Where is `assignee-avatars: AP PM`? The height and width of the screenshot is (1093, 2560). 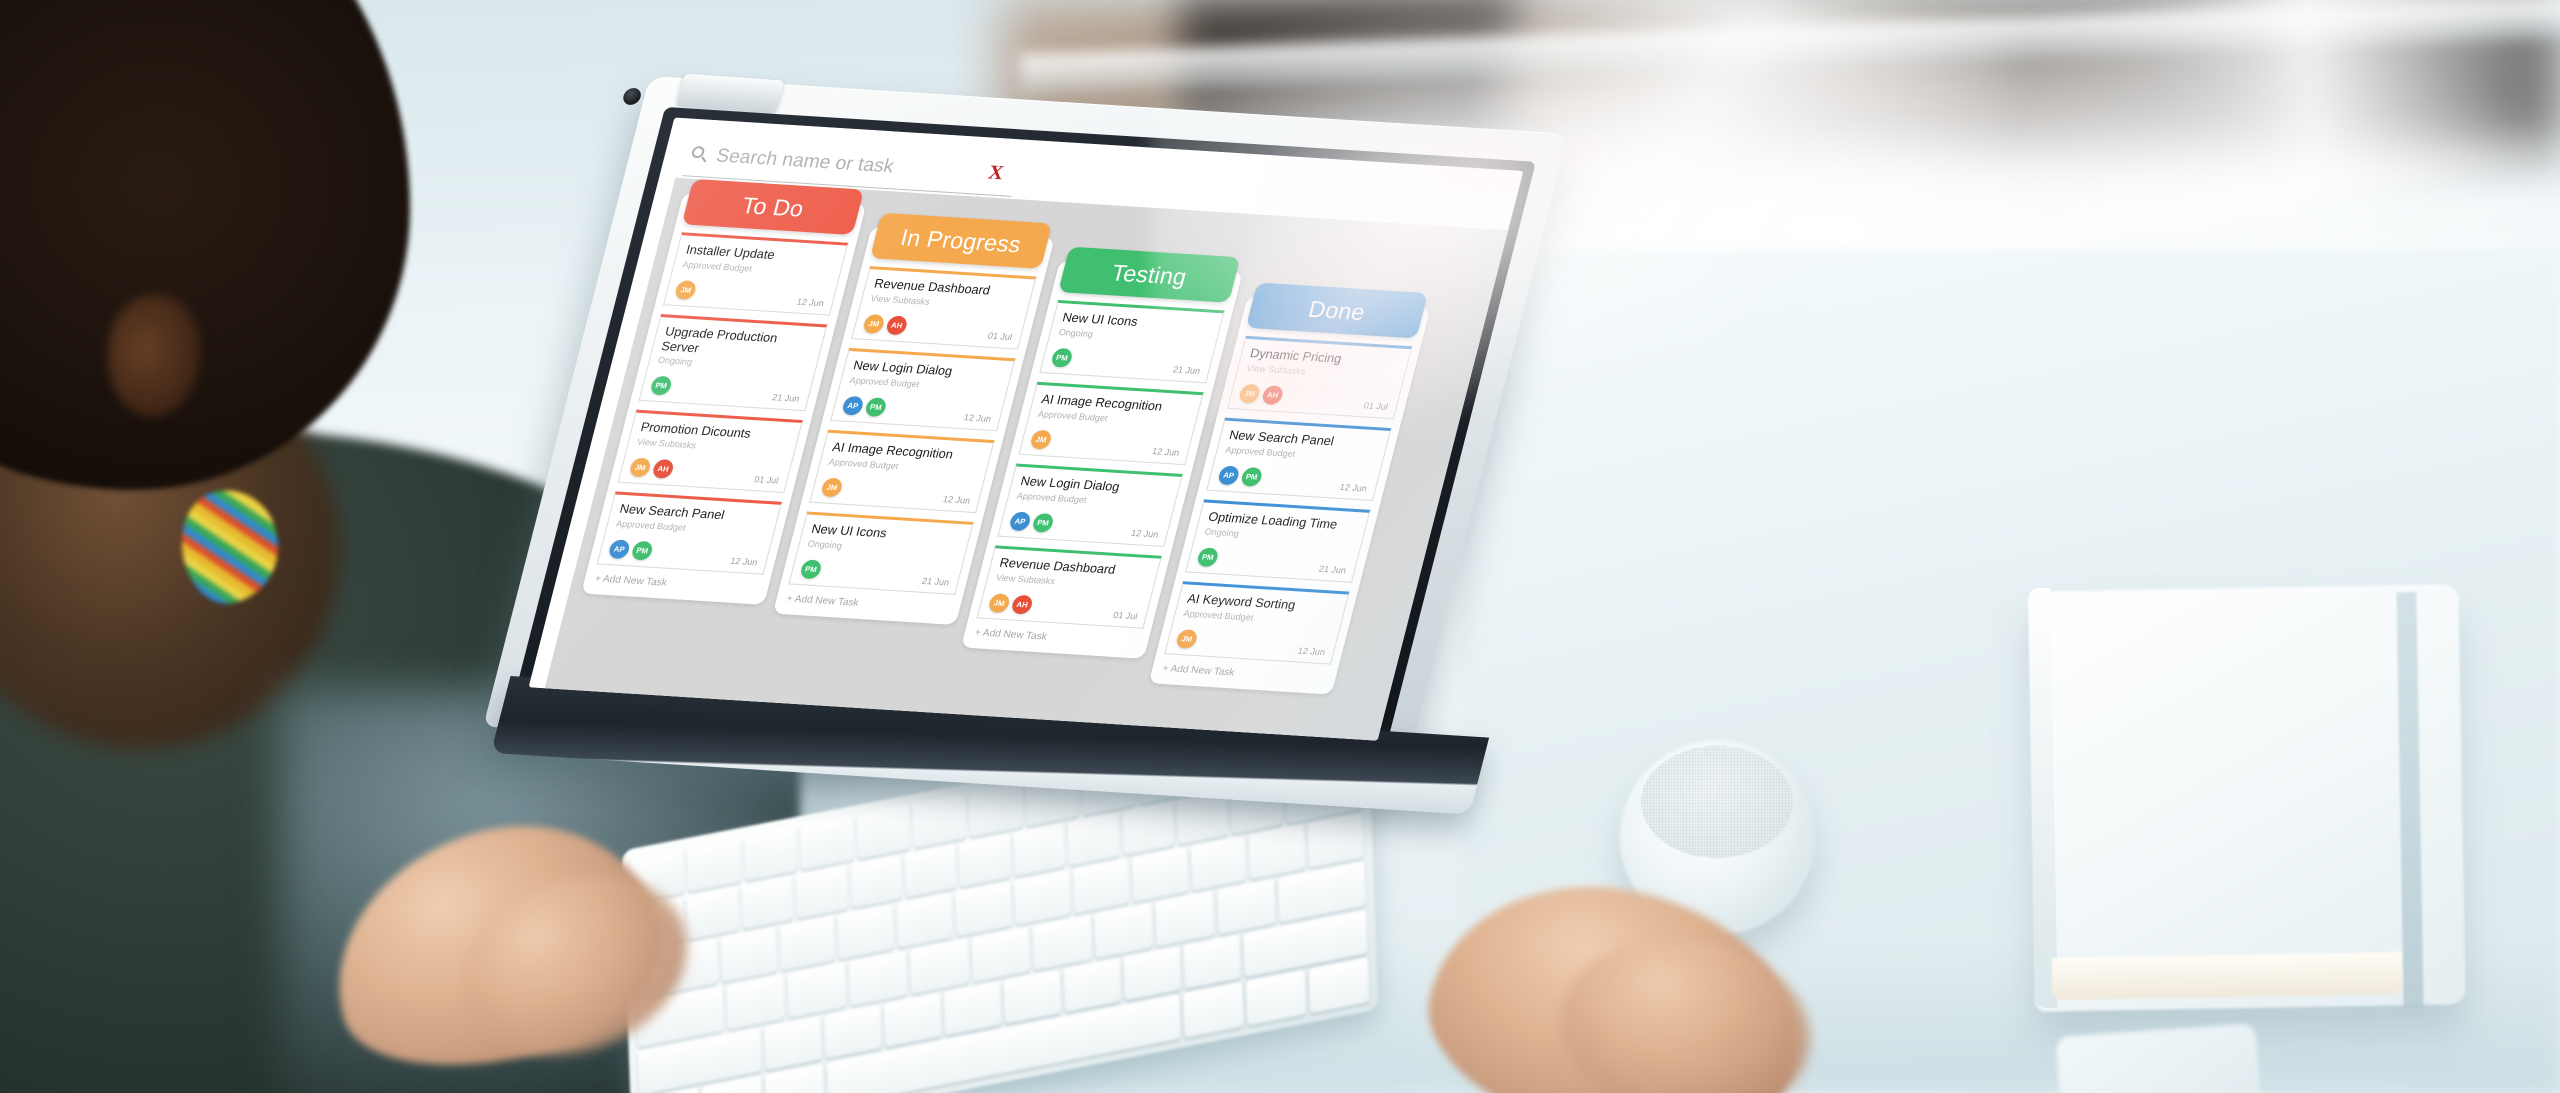
assignee-avatars: AP PM is located at coordinates (1240, 476).